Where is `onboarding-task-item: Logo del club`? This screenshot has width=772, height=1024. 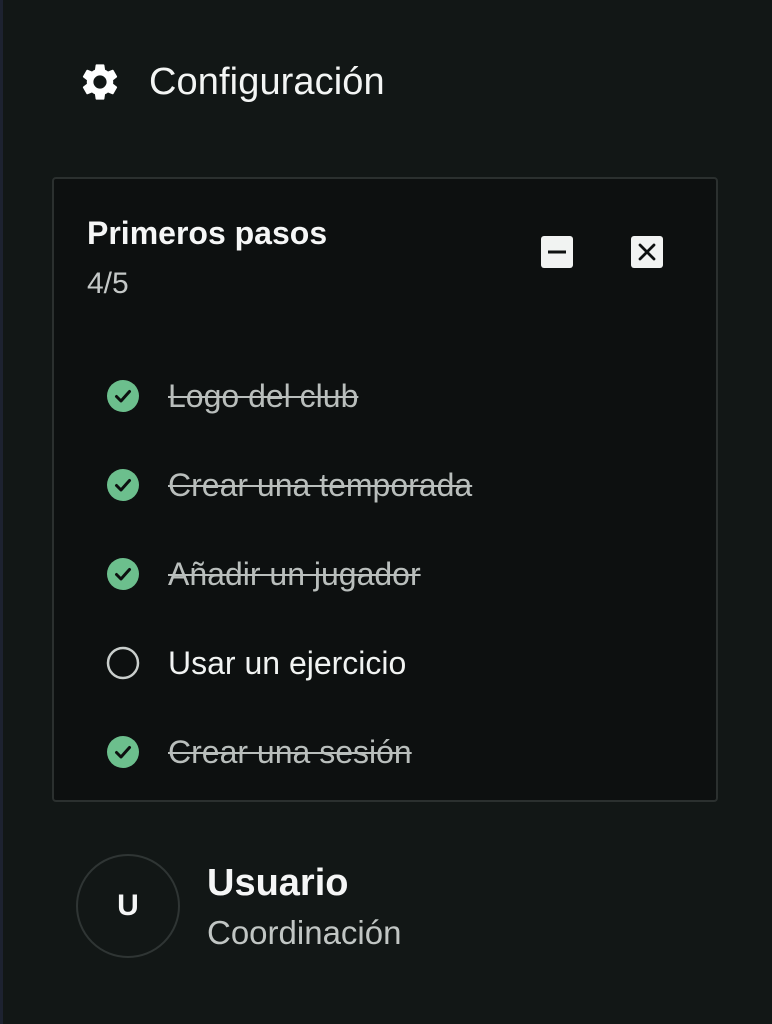
onboarding-task-item: Logo del club is located at coordinates (289, 395).